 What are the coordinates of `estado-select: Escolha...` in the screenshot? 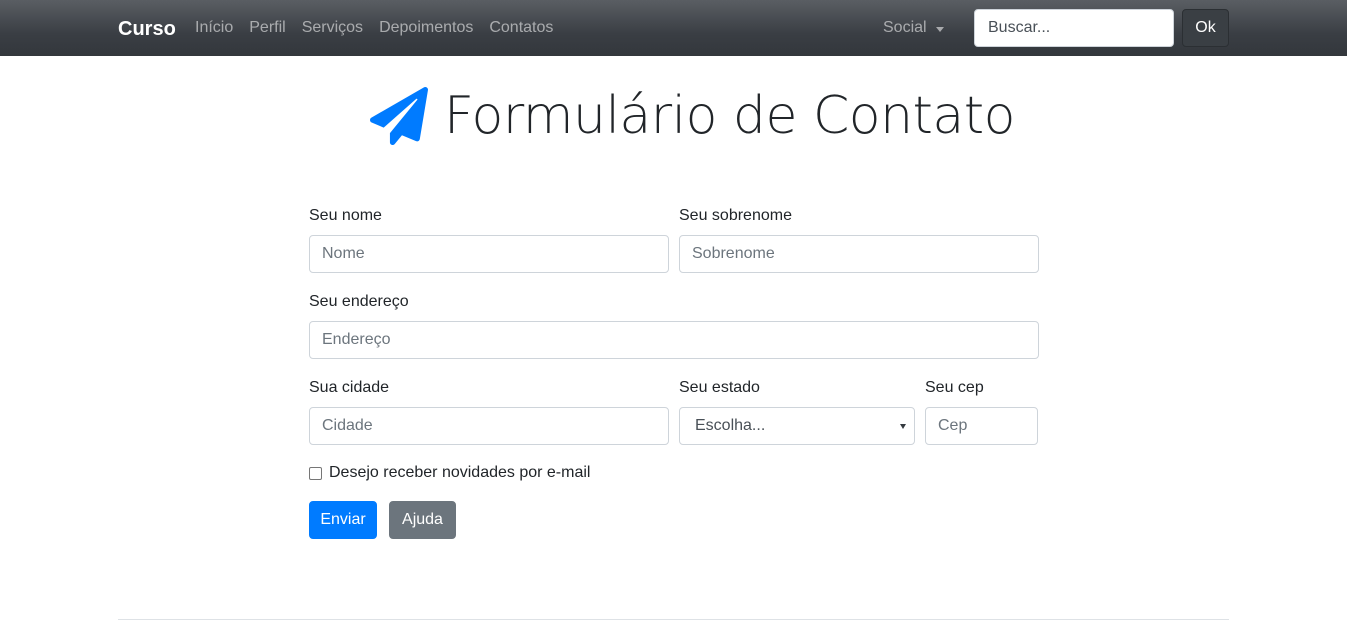 It's located at (797, 426).